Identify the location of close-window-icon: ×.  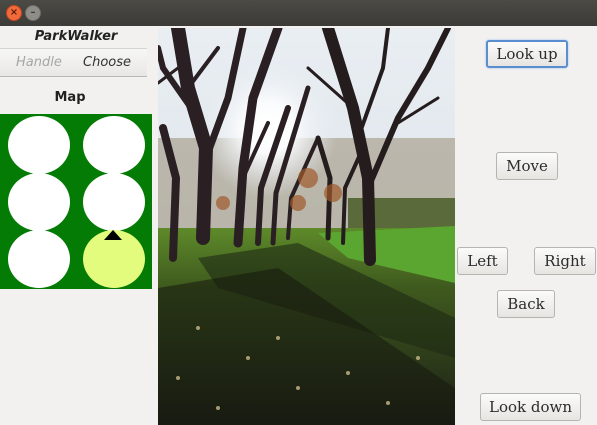
(14, 13).